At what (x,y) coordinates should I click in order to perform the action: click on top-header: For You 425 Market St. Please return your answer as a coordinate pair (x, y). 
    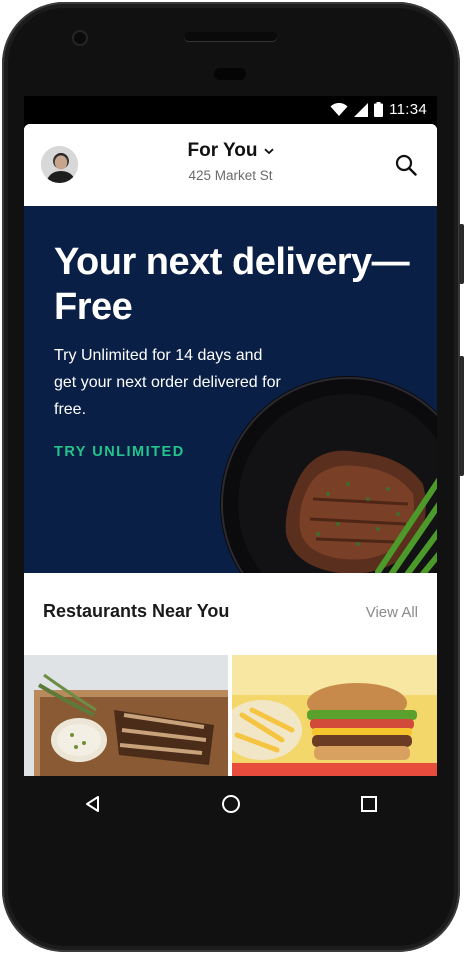
    Looking at the image, I should click on (230, 165).